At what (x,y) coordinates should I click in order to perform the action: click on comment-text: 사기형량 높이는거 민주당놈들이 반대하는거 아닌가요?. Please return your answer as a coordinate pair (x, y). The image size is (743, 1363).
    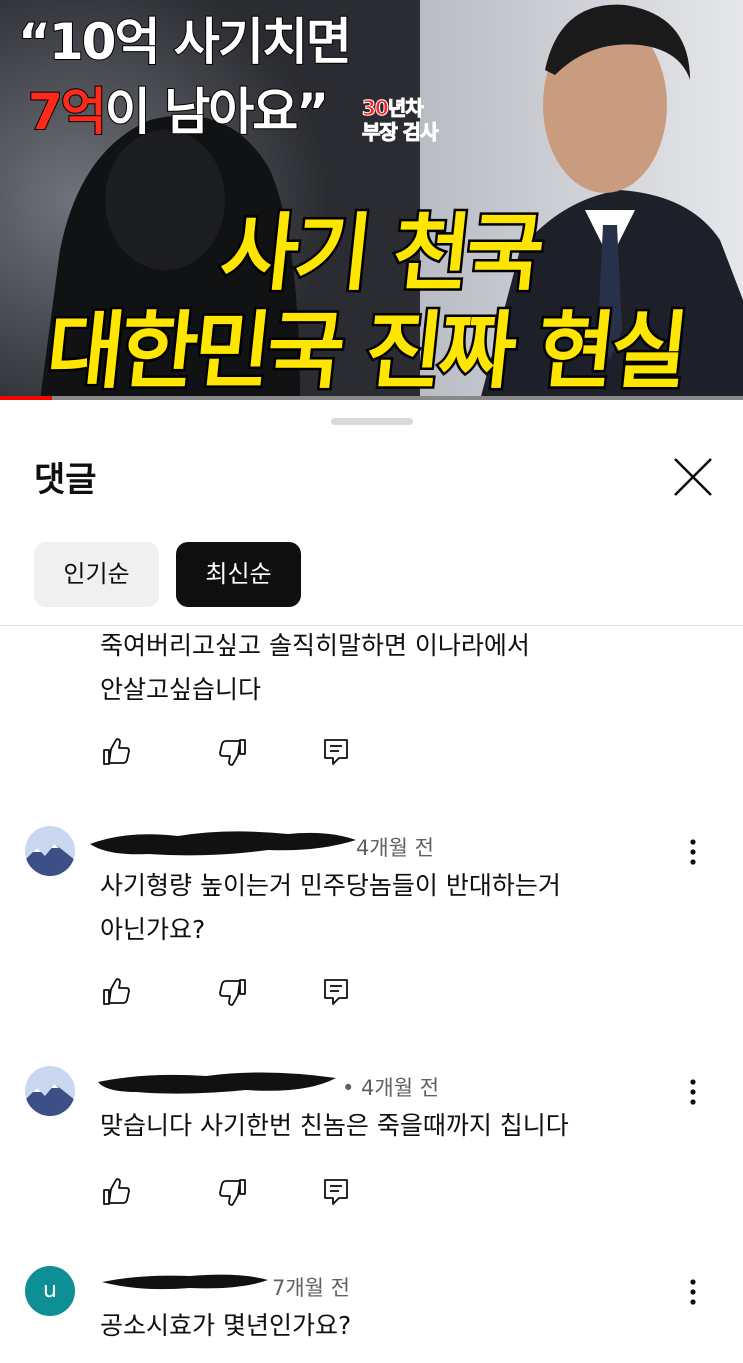
    Looking at the image, I should click on (330, 908).